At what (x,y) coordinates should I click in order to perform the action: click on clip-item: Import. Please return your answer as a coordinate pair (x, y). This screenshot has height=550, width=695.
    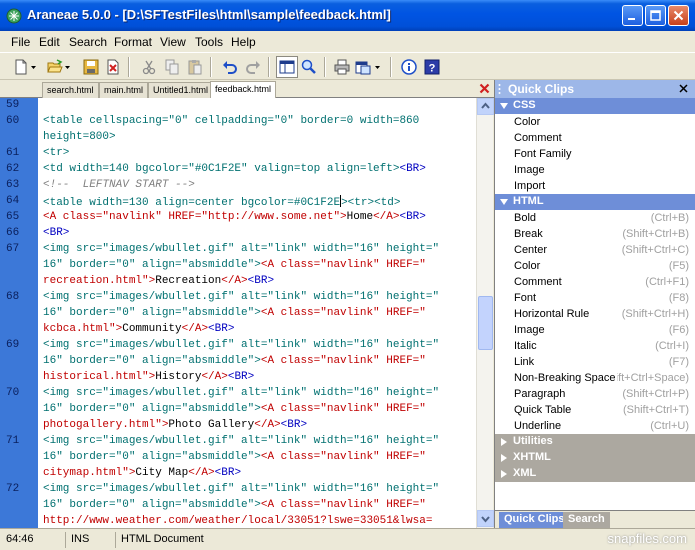
    Looking at the image, I should click on (595, 187).